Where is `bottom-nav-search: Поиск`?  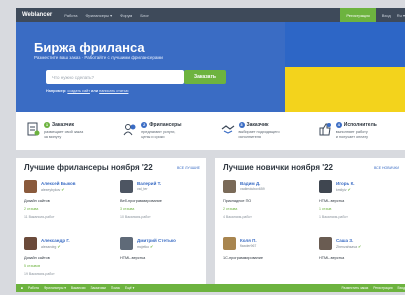
bottom-nav-search: Поиск is located at coordinates (115, 288).